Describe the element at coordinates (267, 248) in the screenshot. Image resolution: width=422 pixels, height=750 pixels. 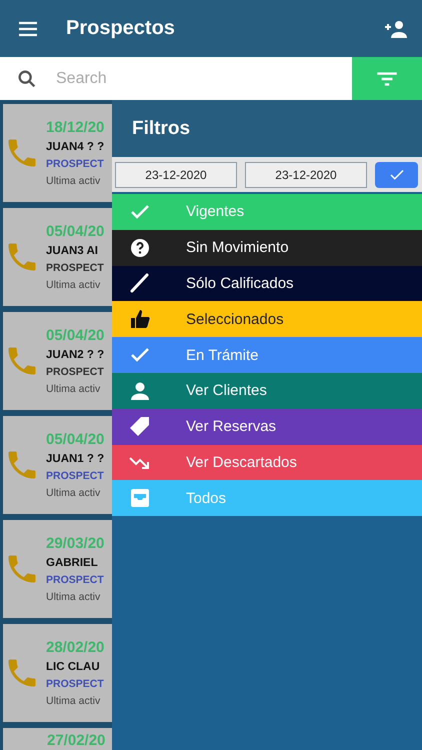
I see `filter-option: Sin Movimiento` at that location.